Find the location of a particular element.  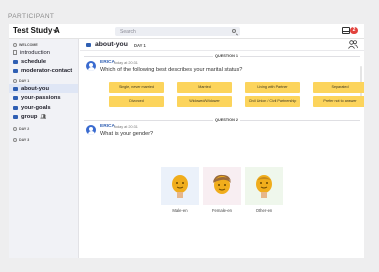

section-heading-day-1: DAY 1 is located at coordinates (21, 81).